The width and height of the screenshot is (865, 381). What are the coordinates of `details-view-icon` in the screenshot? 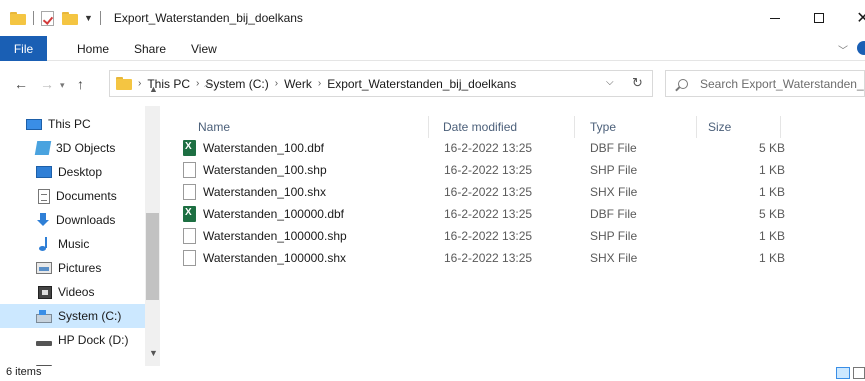 It's located at (843, 373).